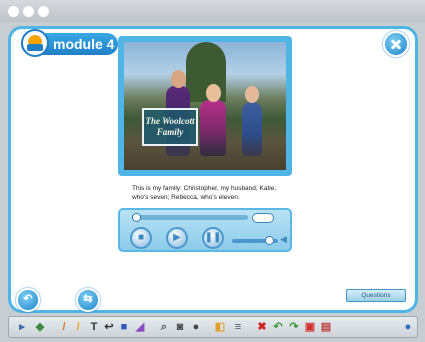 The width and height of the screenshot is (425, 342). What do you see at coordinates (396, 44) in the screenshot?
I see `close-button` at bounding box center [396, 44].